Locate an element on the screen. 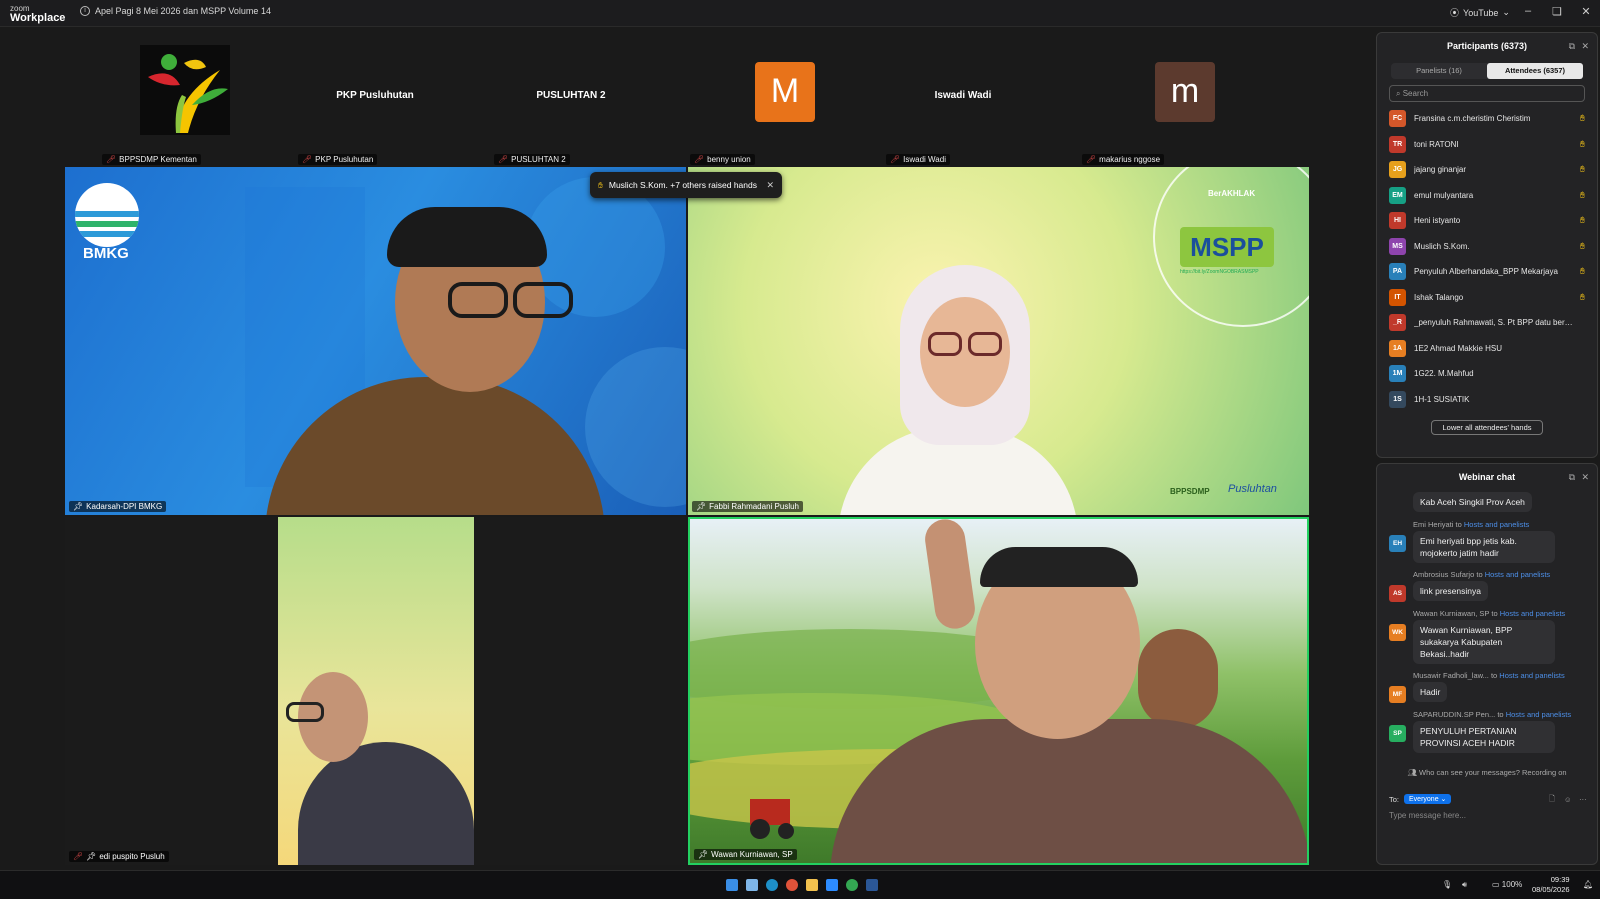 Image resolution: width=1600 pixels, height=899 pixels. youtube-stream-menu: ⦿ YouTube ⌄ is located at coordinates (1480, 12).